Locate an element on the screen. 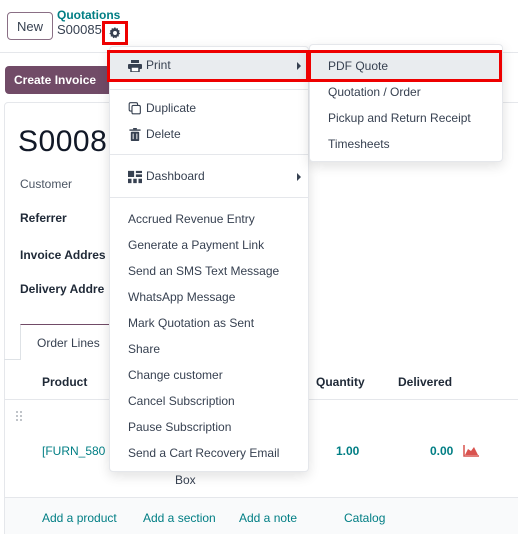 The image size is (518, 534). create-invoice-button: Create Invoice is located at coordinates (61, 80).